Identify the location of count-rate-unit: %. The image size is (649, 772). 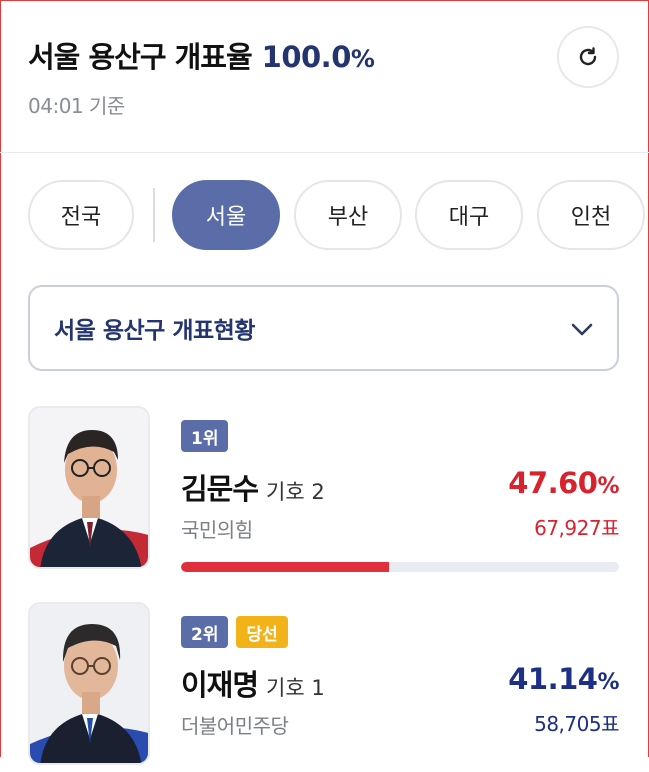
(362, 59).